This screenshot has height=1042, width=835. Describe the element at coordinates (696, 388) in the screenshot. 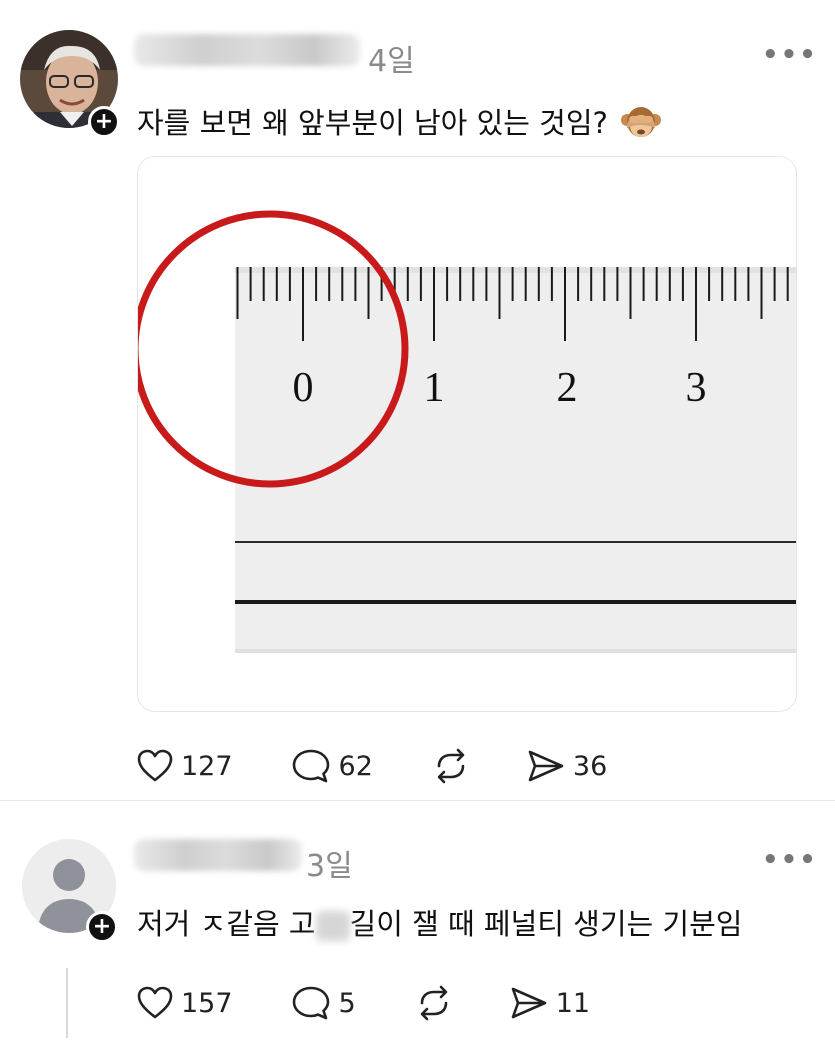

I see `ruler-label-3: 3` at that location.